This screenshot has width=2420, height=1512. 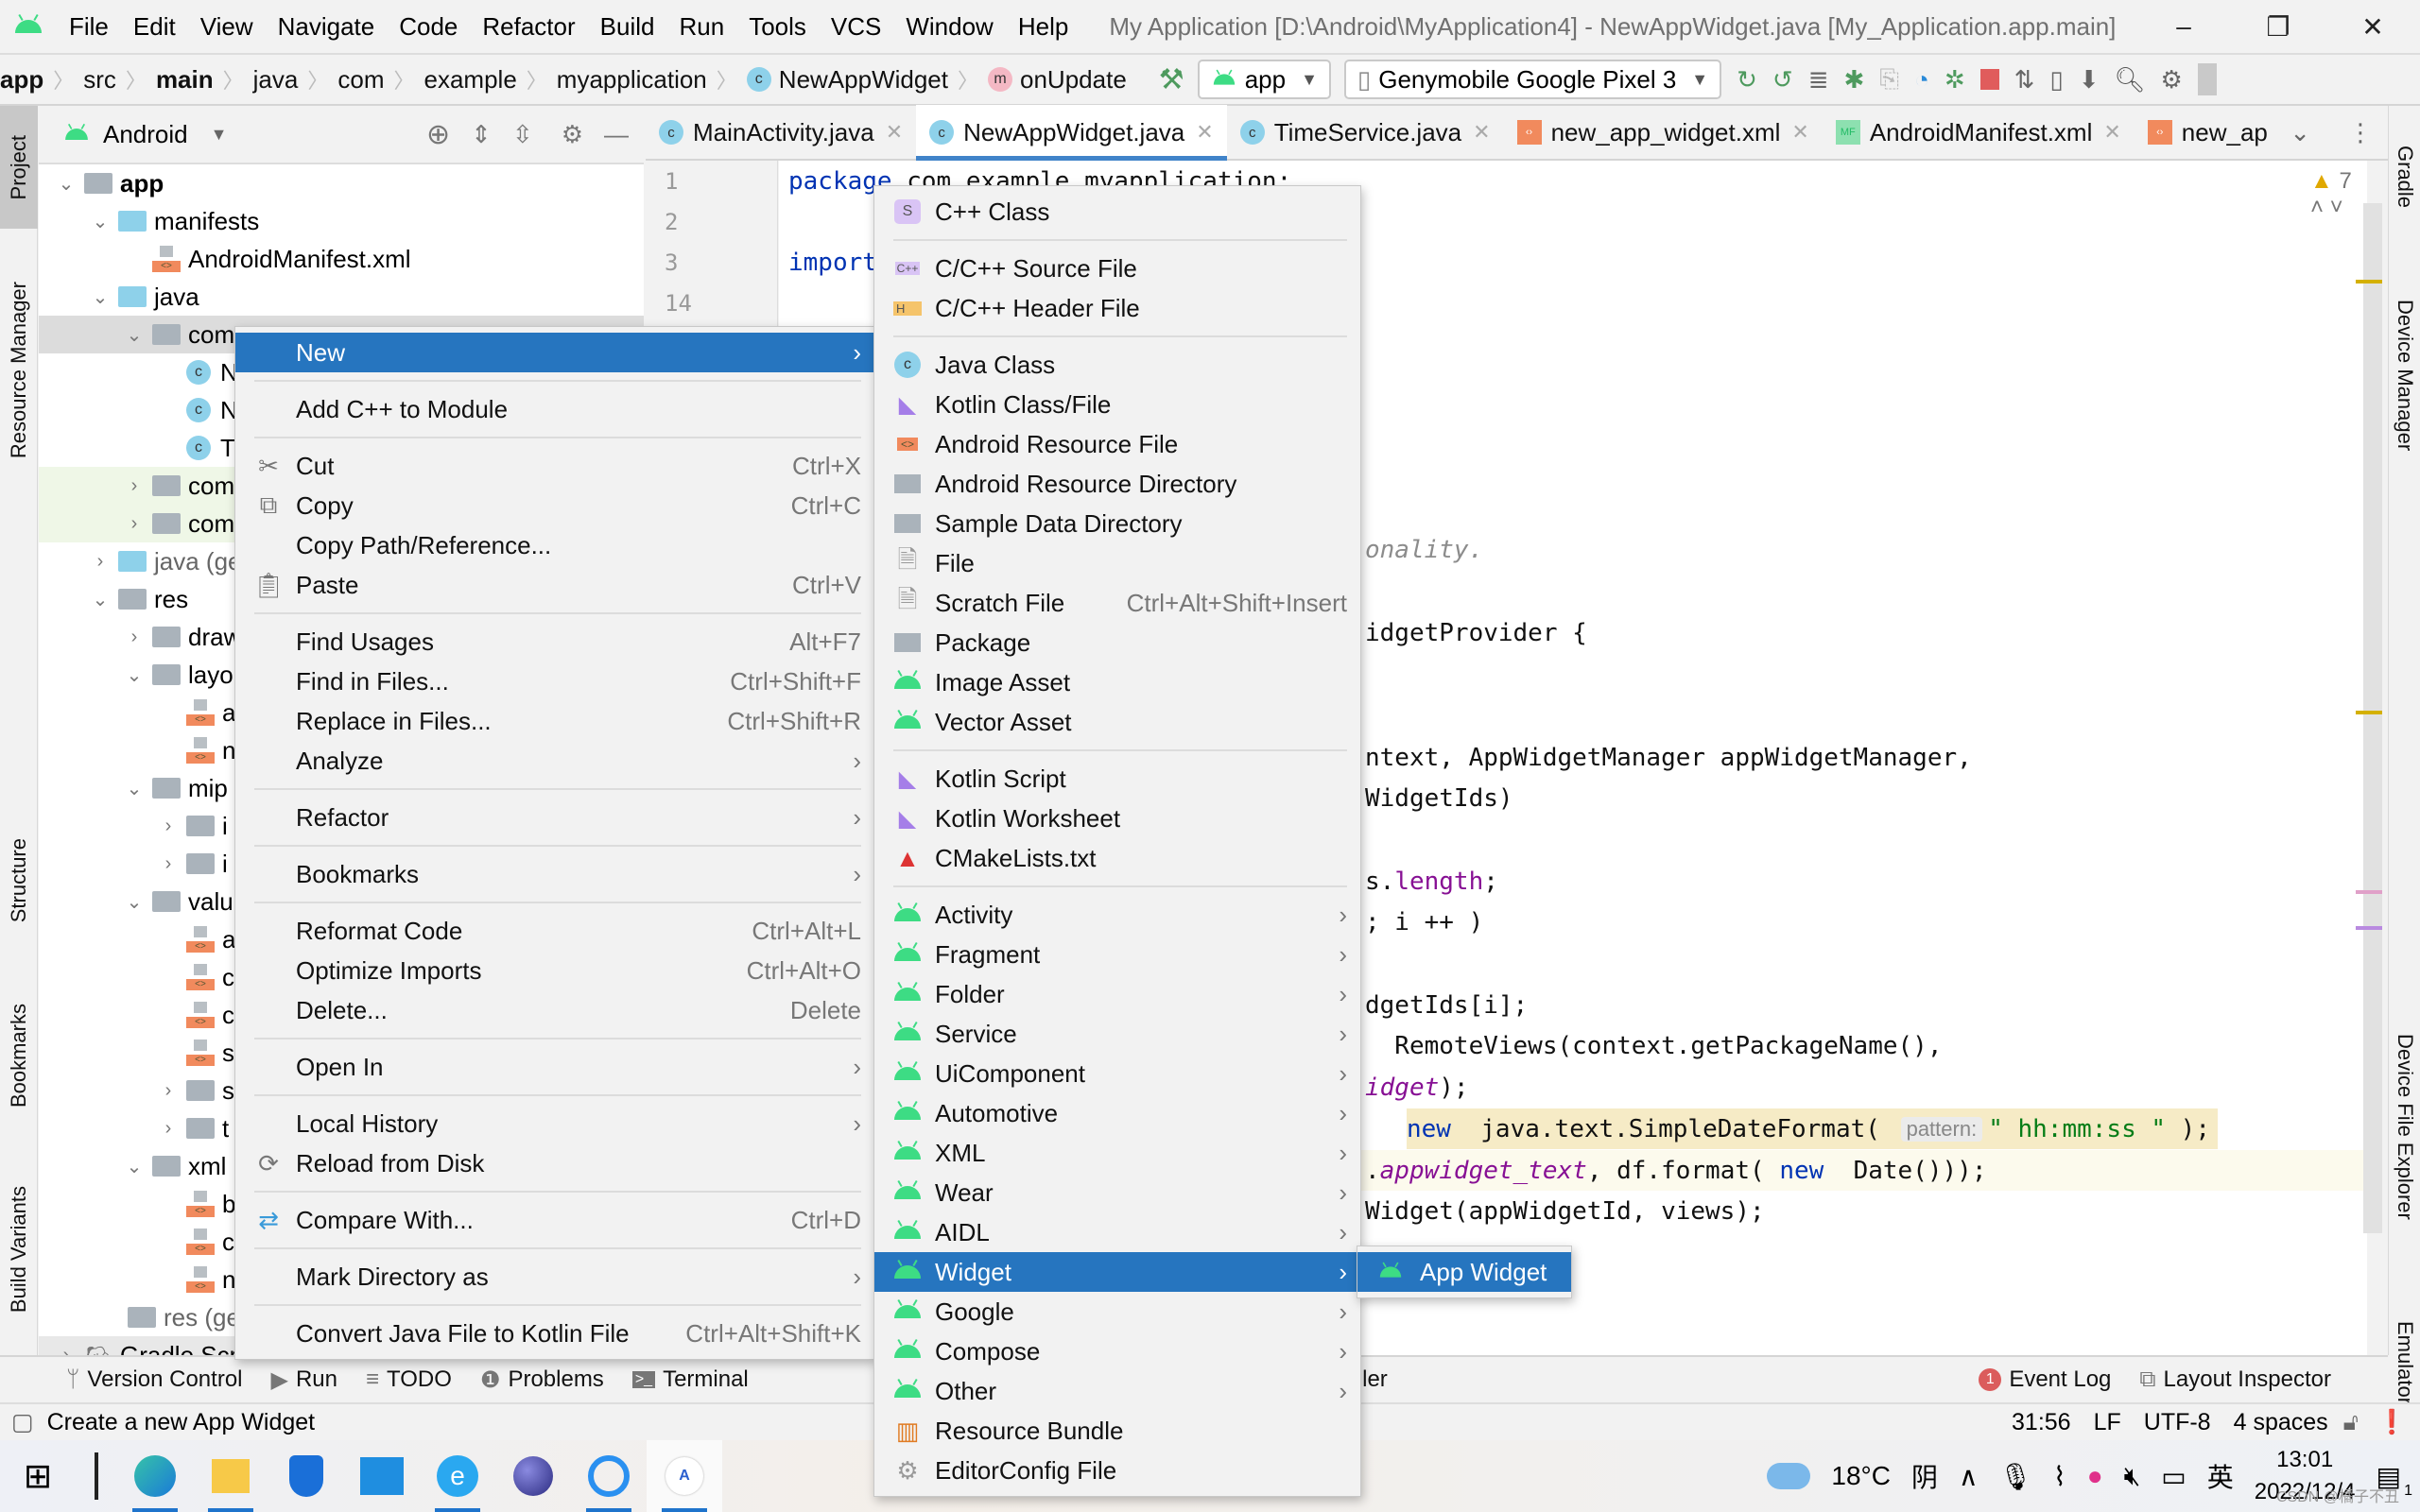 What do you see at coordinates (22, 1422) in the screenshot?
I see `status-toggle-icon: ▢` at bounding box center [22, 1422].